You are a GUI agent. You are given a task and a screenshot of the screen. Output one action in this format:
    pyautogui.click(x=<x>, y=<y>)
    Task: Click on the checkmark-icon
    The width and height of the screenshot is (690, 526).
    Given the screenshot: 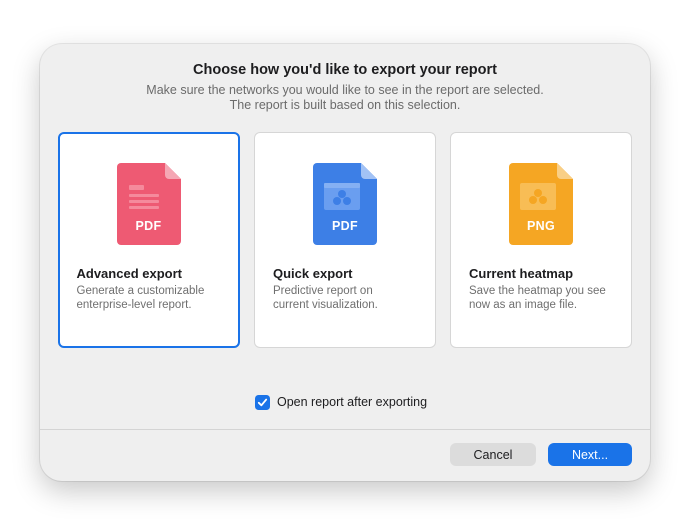 What is the action you would take?
    pyautogui.click(x=262, y=402)
    